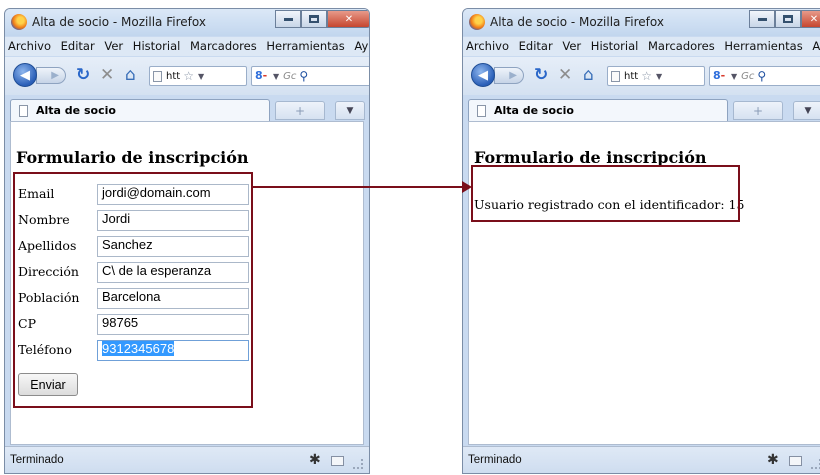 The image size is (820, 475). I want to click on result-highlight-box, so click(605, 193).